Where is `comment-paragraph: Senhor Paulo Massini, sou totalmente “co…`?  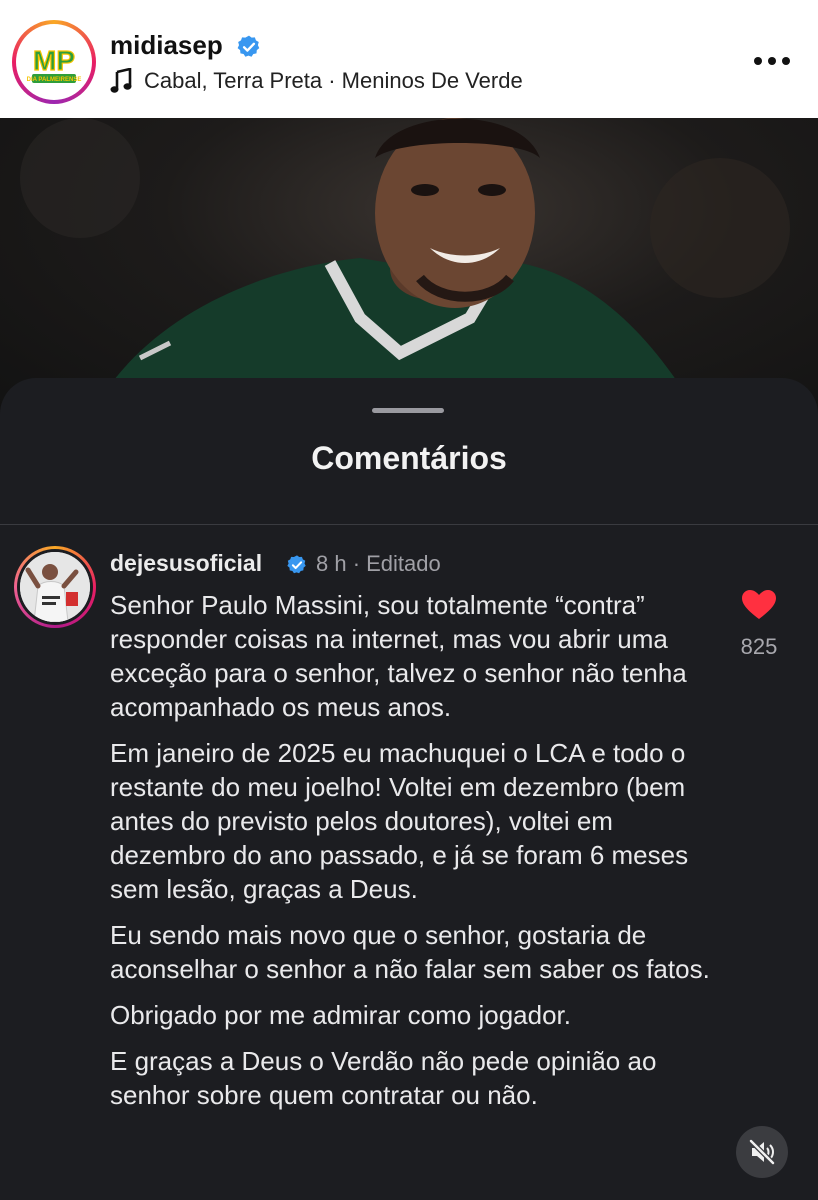 comment-paragraph: Senhor Paulo Massini, sou totalmente “co… is located at coordinates (398, 656).